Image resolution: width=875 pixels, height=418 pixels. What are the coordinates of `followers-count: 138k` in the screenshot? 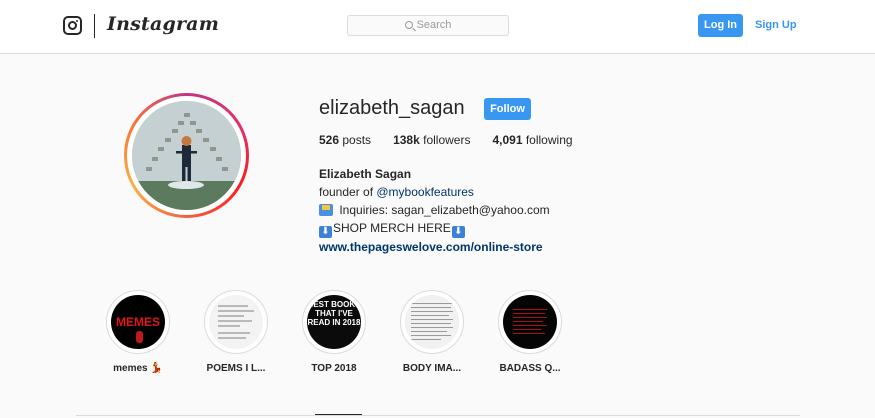 It's located at (406, 140).